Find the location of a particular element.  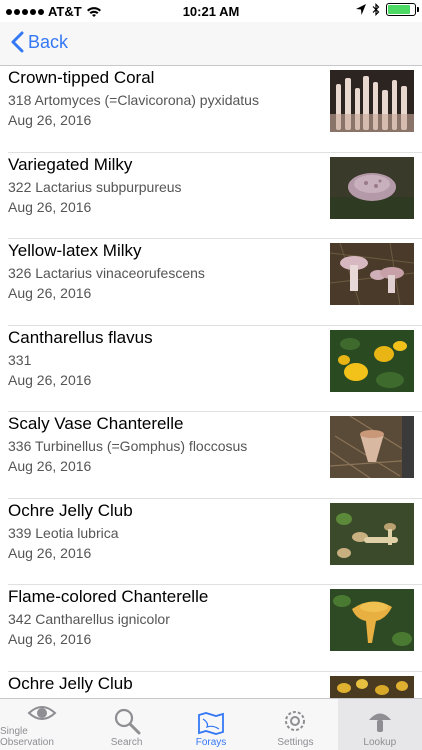

chanterelle-photo is located at coordinates (372, 360).